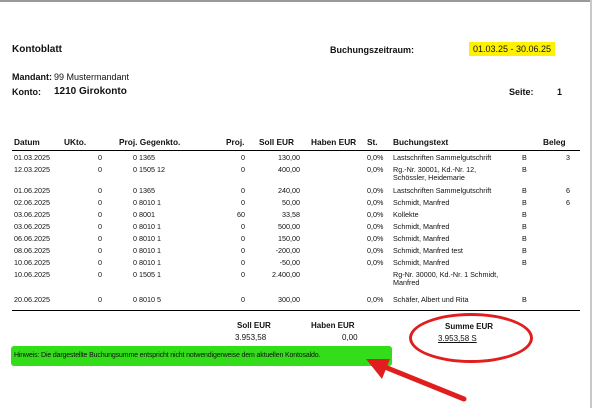 The height and width of the screenshot is (408, 592). Describe the element at coordinates (421, 142) in the screenshot. I see `col-header-buchungstext: Buchungstext` at that location.